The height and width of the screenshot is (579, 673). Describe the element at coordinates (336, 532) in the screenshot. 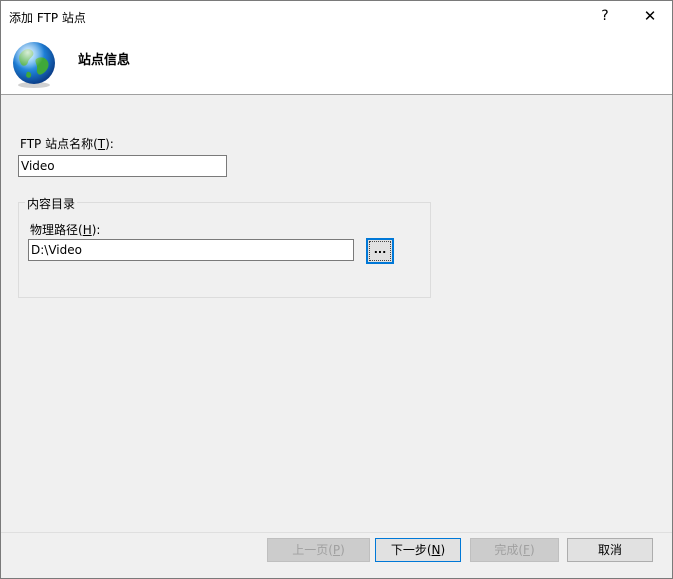

I see `footer-divider` at that location.